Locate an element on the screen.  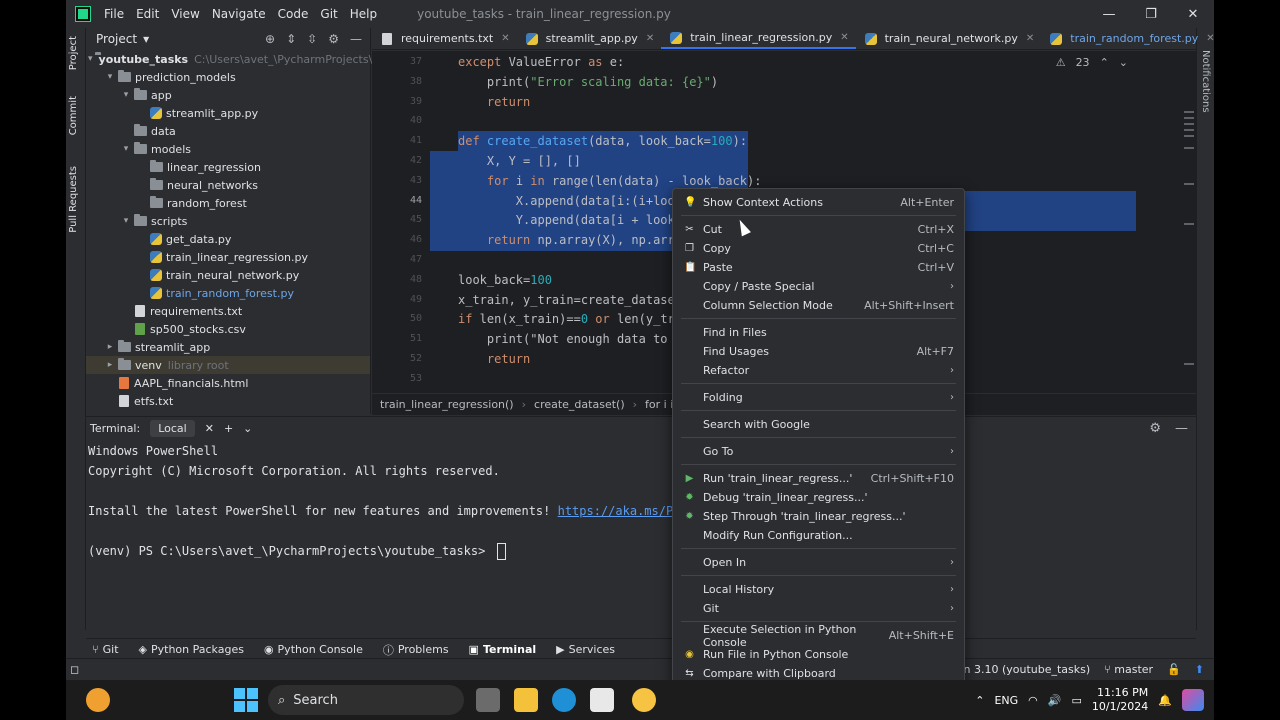
chevron-down-icon: ▾ is located at coordinates (146, 39).